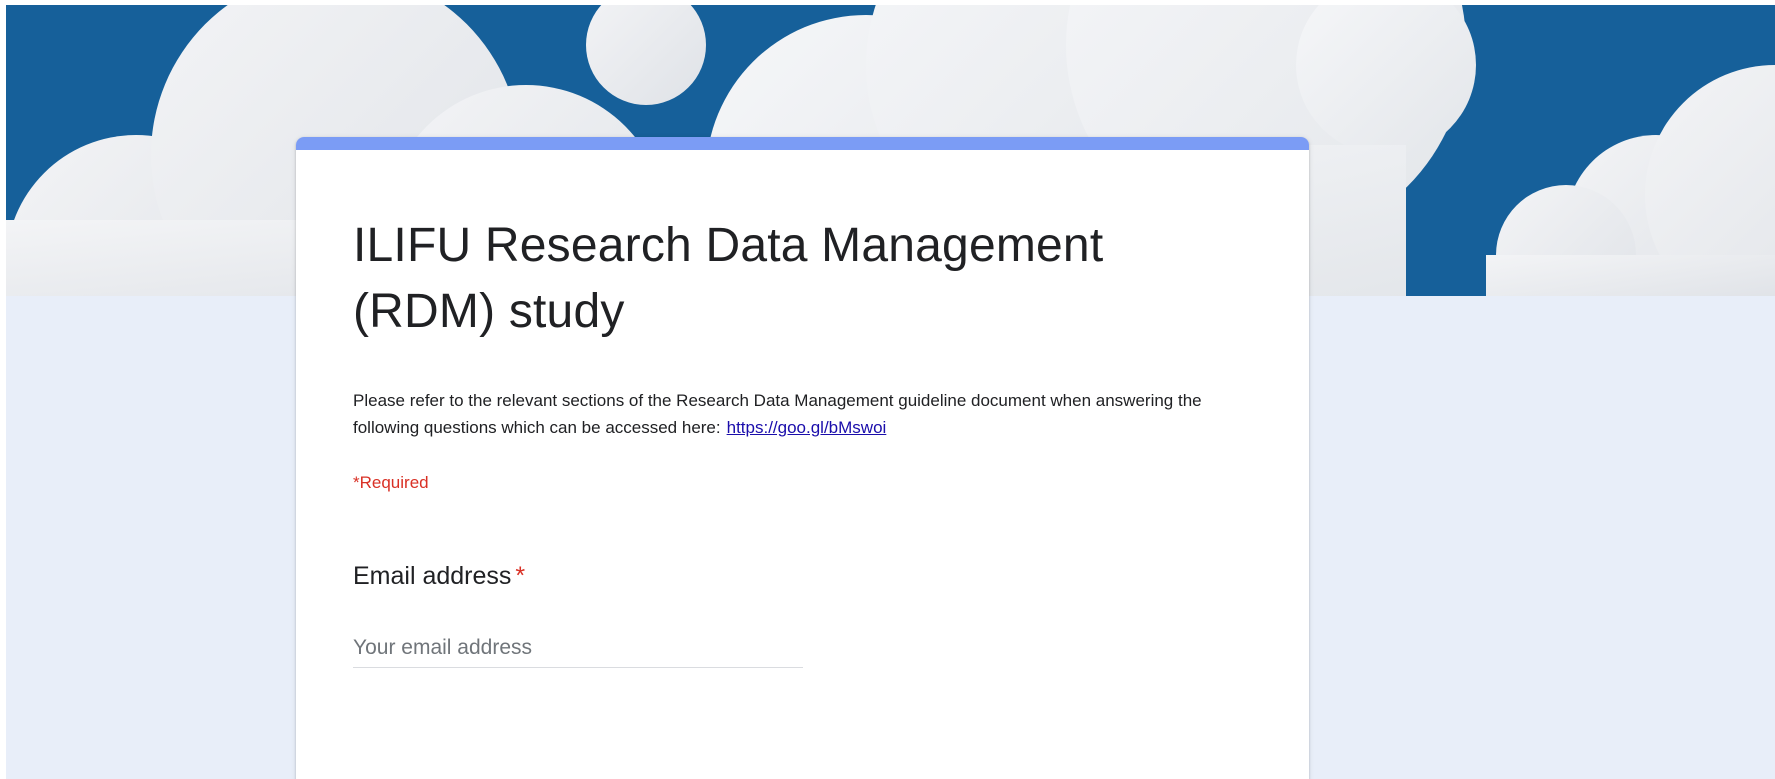 This screenshot has width=1775, height=779. What do you see at coordinates (578, 648) in the screenshot?
I see `email-input` at bounding box center [578, 648].